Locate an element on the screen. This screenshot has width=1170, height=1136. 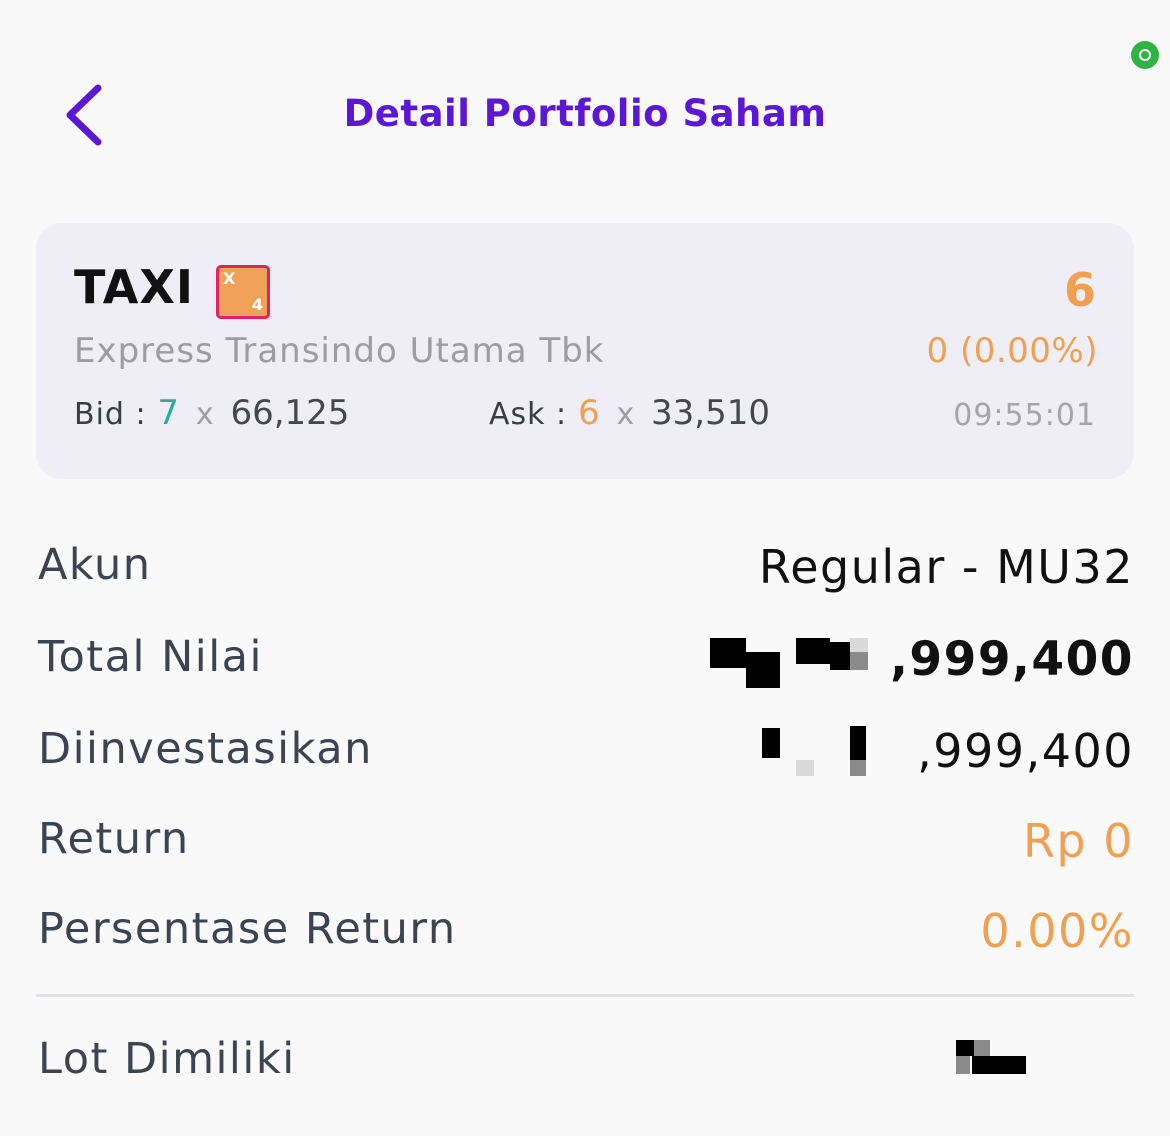
total-value-row: Total Nilai ,999,400 is located at coordinates (586, 662).